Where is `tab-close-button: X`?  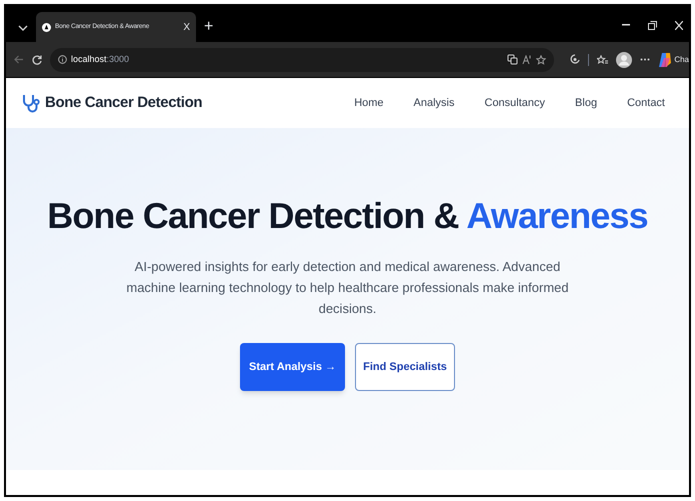
tab-close-button: X is located at coordinates (186, 27).